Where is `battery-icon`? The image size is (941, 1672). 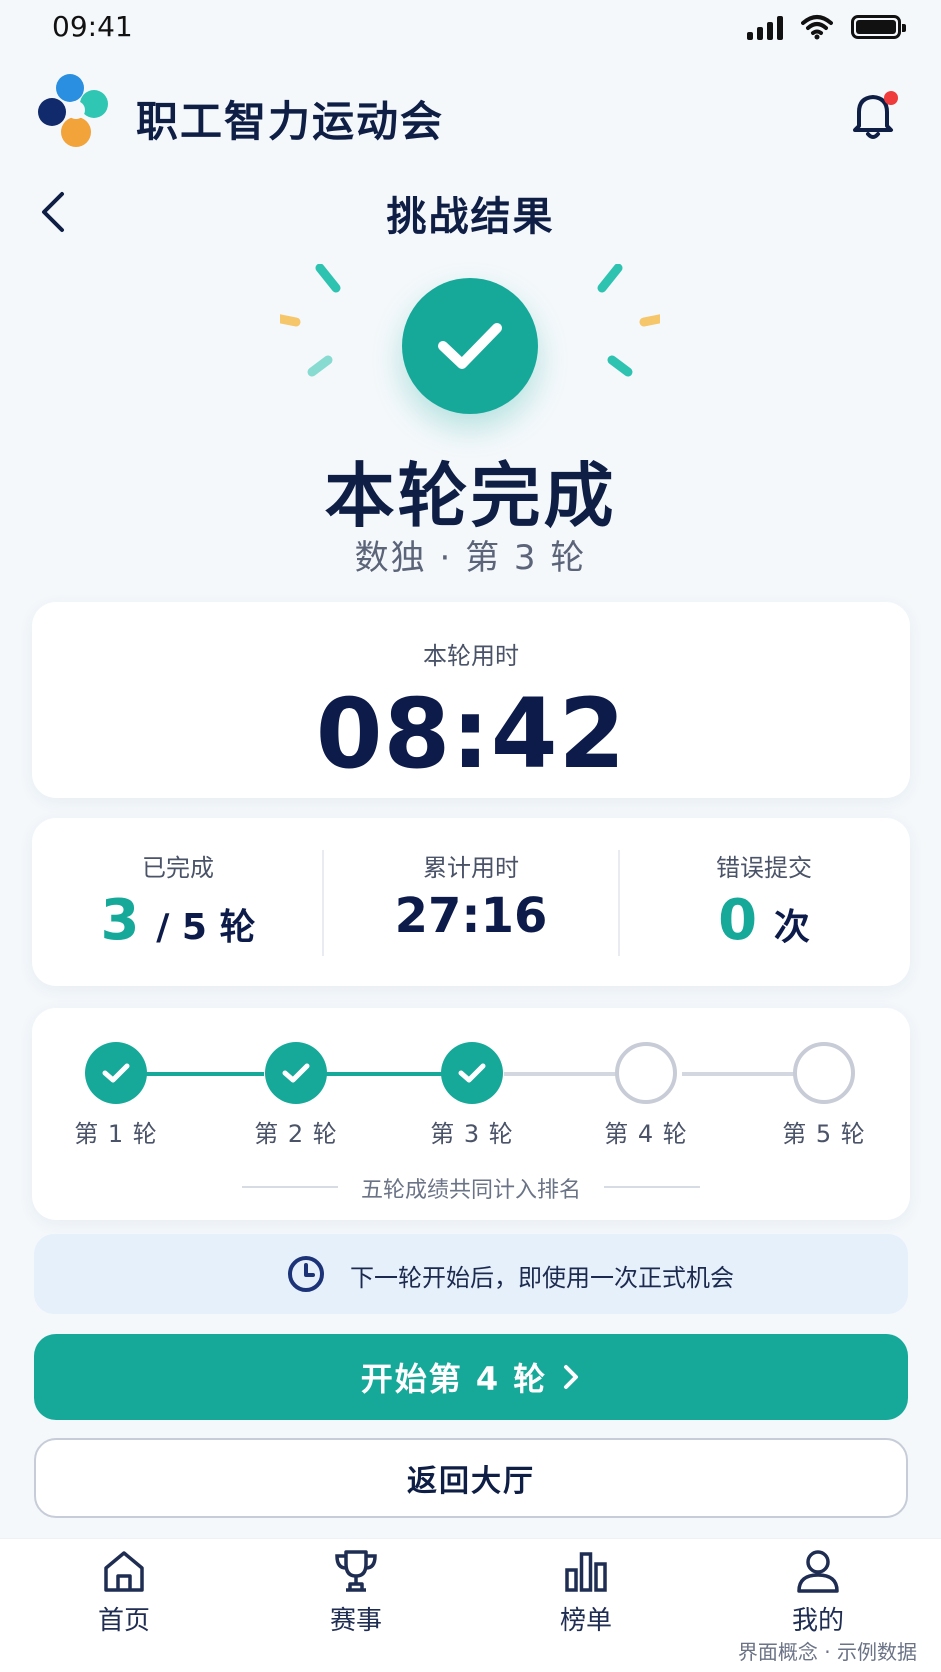
battery-icon is located at coordinates (878, 27).